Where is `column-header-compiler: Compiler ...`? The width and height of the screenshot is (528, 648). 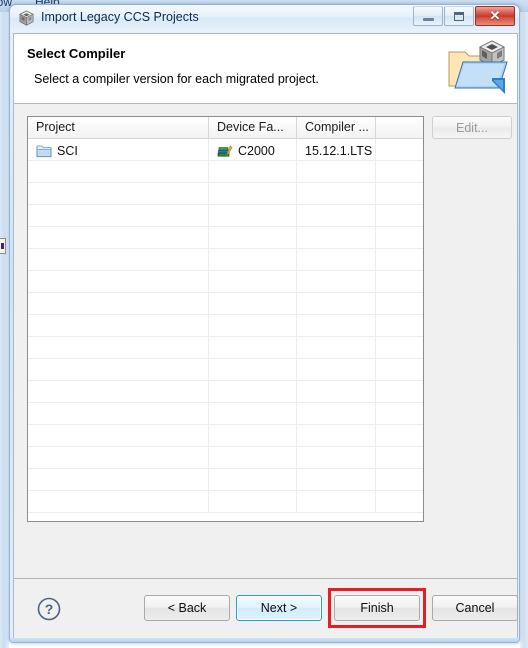 column-header-compiler: Compiler ... is located at coordinates (336, 127).